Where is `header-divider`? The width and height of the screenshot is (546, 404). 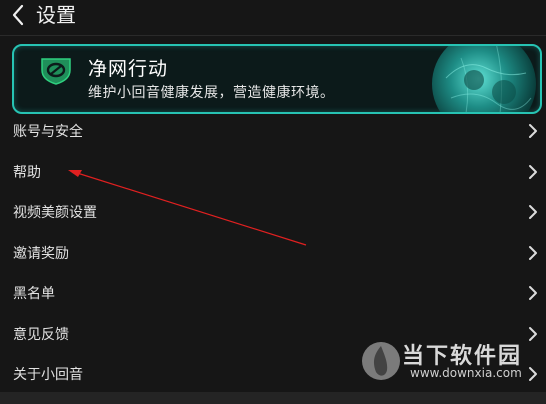
header-divider is located at coordinates (273, 35).